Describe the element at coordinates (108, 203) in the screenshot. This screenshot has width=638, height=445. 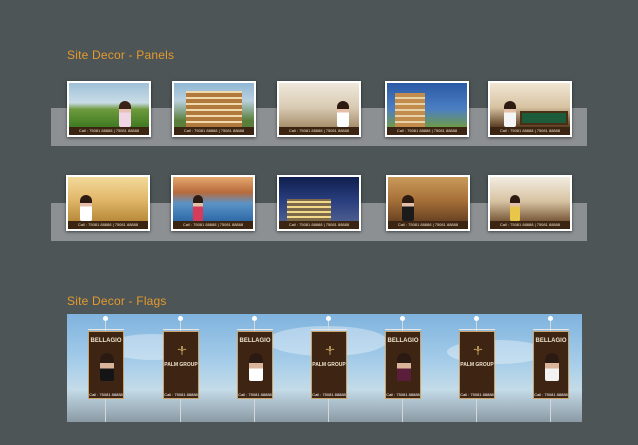
I see `panel-woman-sunset: Call : 75081 88888 | 75081 88888` at that location.